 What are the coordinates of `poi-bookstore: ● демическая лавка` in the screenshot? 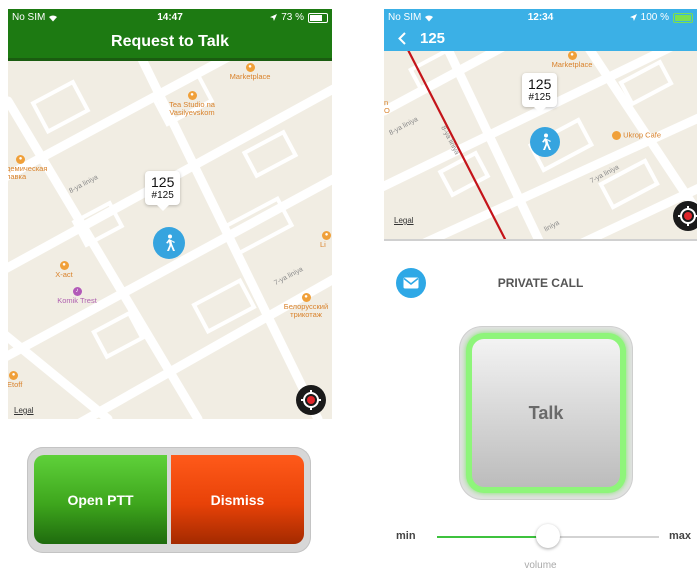 It's located at (37, 168).